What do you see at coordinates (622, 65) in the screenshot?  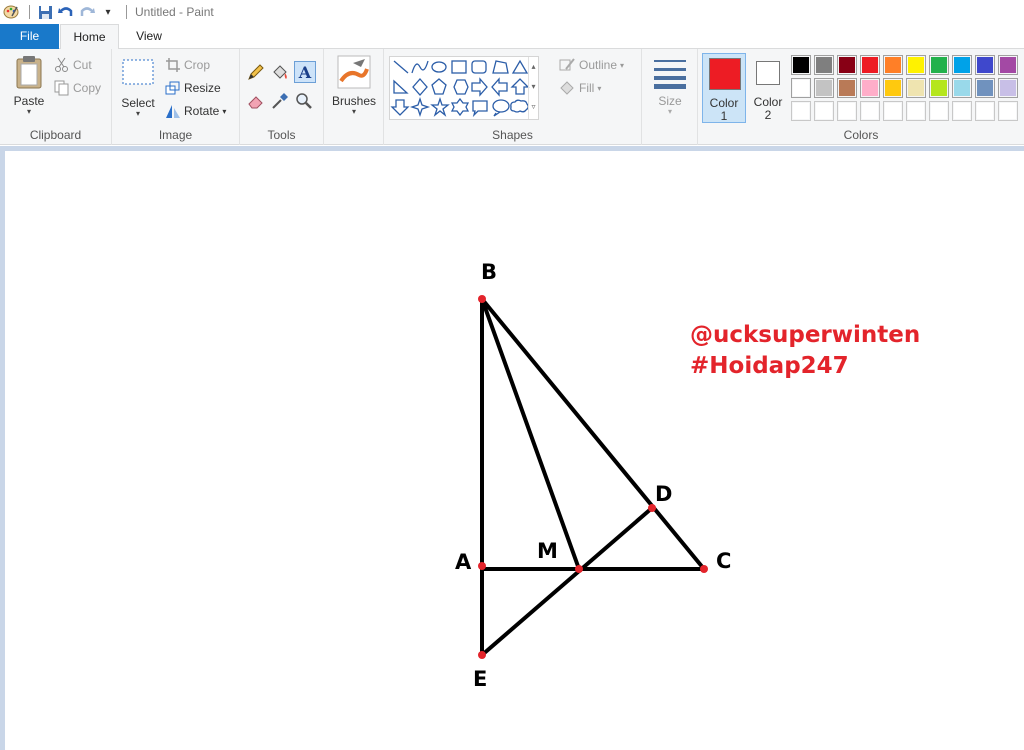 I see `outline-dropdown-icon: ▾` at bounding box center [622, 65].